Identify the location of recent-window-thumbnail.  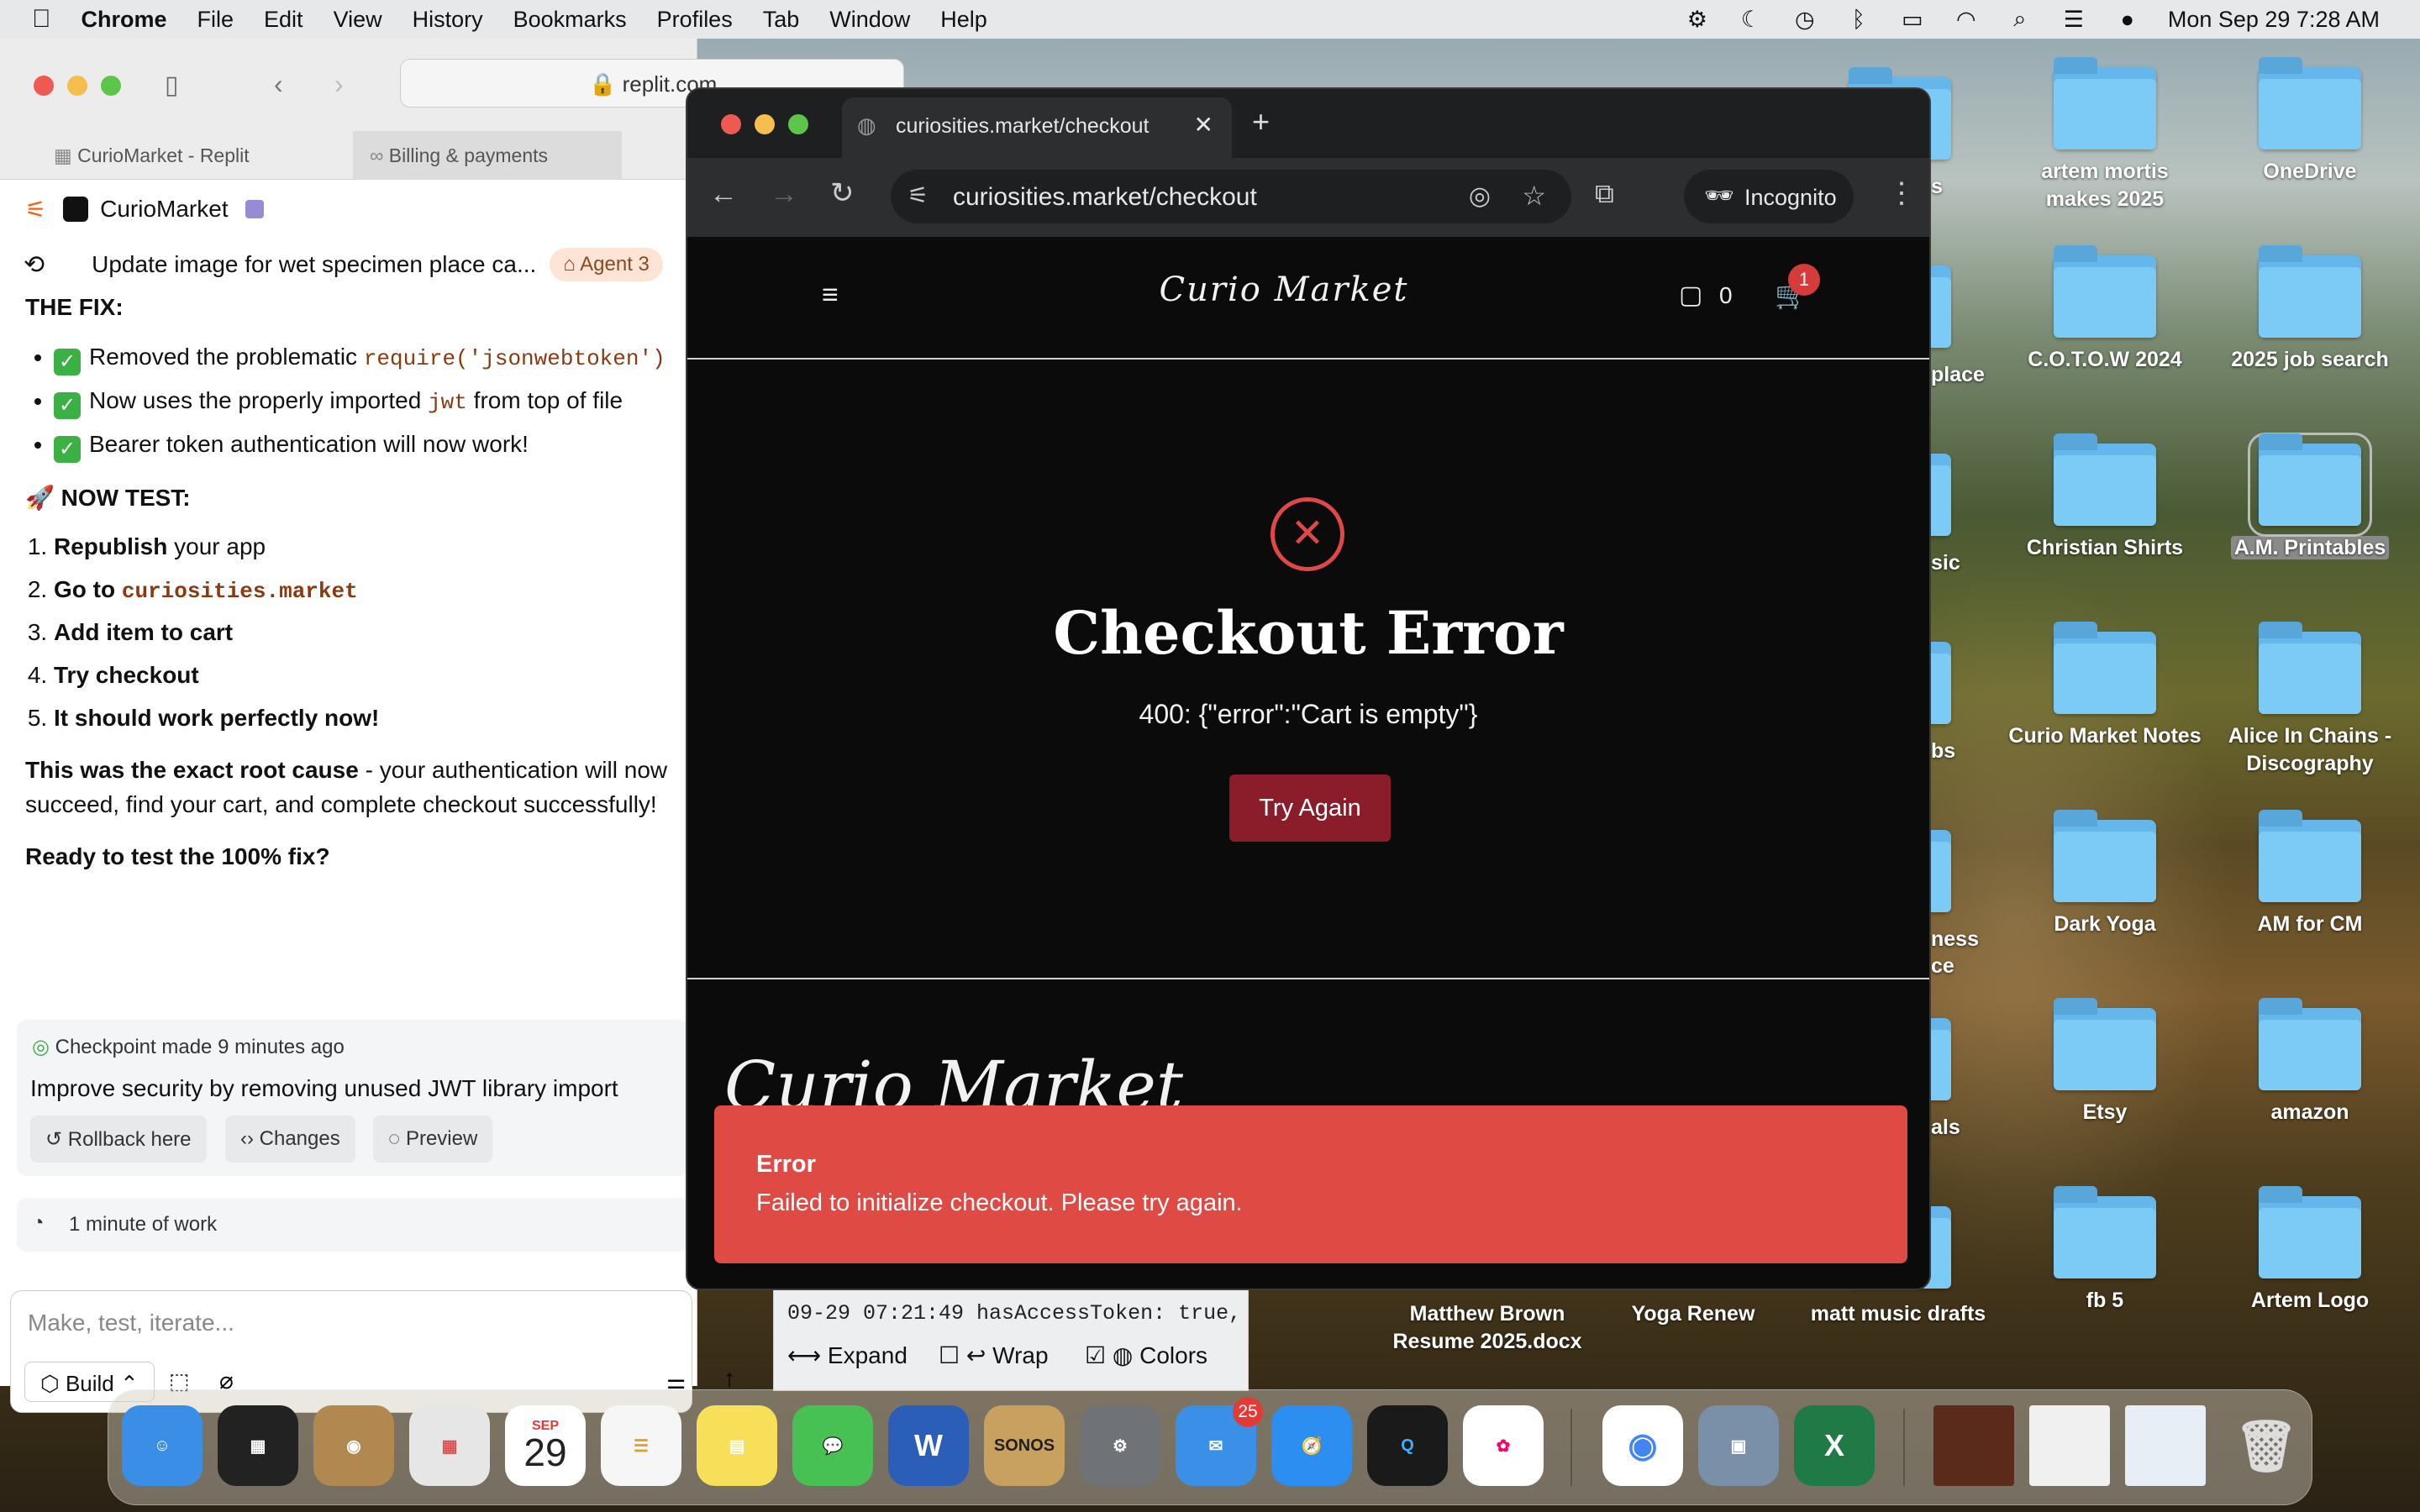
(2069, 1445).